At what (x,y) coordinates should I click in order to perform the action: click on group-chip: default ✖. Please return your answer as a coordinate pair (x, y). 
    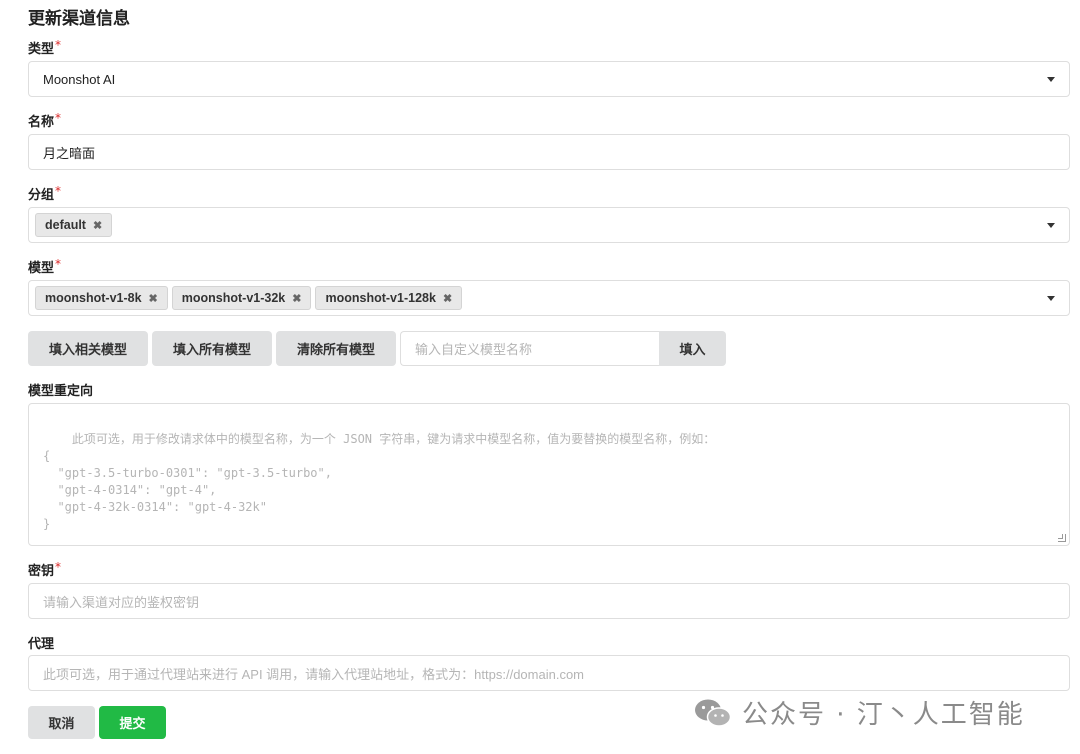
    Looking at the image, I should click on (74, 225).